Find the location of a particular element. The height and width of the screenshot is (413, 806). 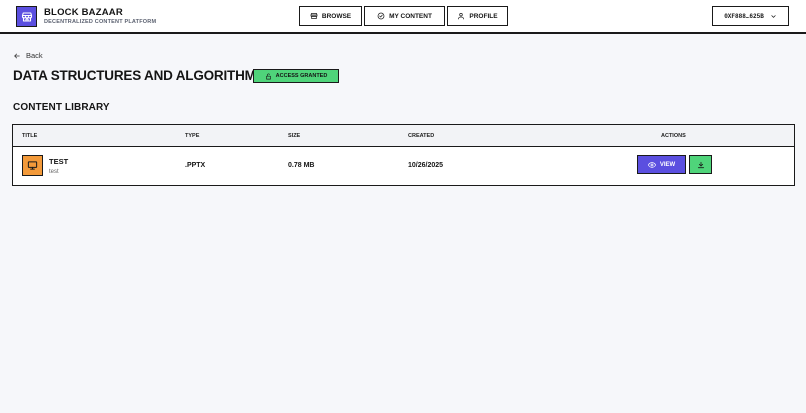

back-label: Back is located at coordinates (34, 55).